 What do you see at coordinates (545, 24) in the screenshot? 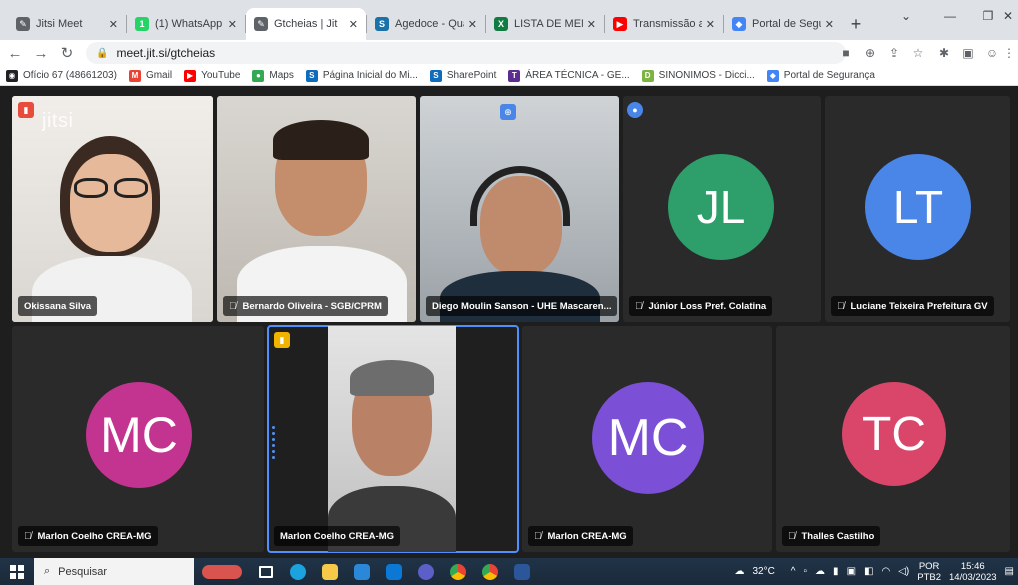
I see `browser-tab-5: X LISTA DE MEMBR ✕` at bounding box center [545, 24].